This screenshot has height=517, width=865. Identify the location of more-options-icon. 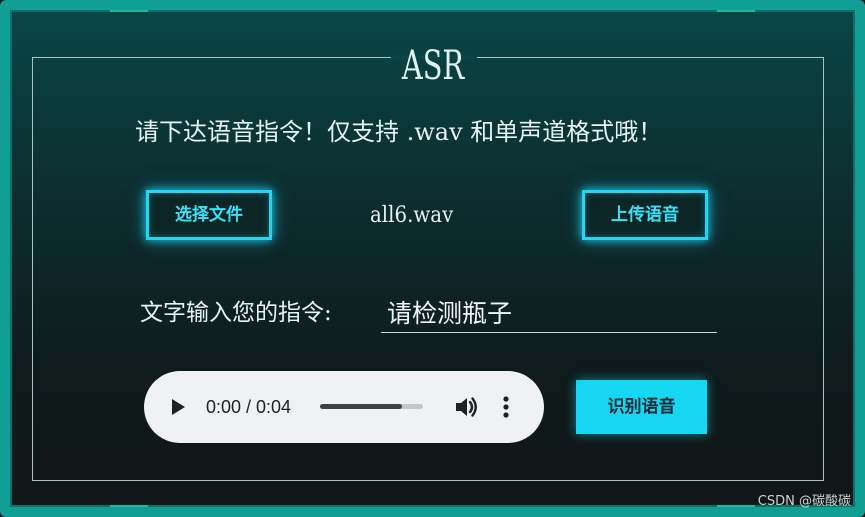
(506, 407).